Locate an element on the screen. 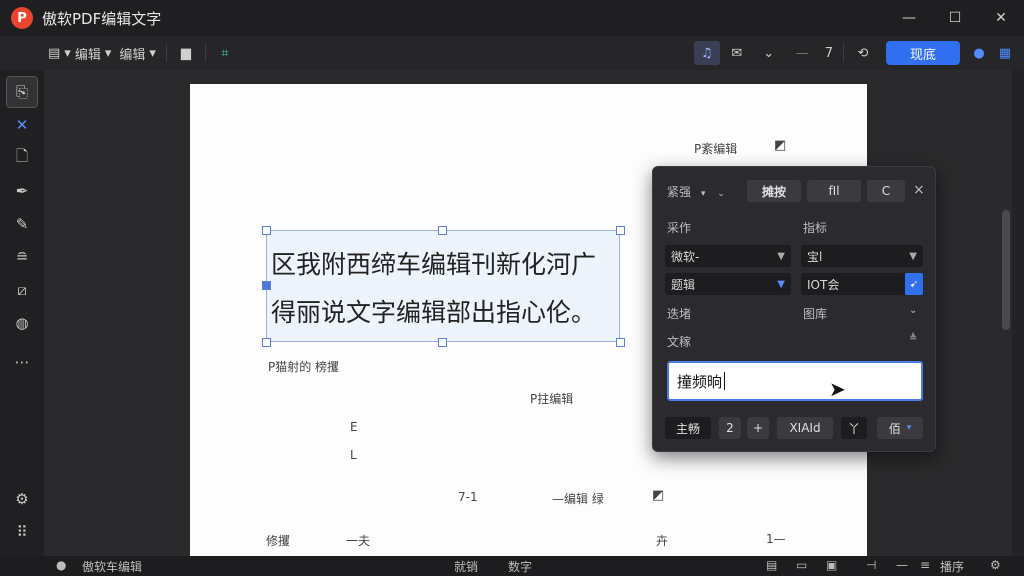 The width and height of the screenshot is (1024, 576). settings-tool: ⚙ is located at coordinates (22, 499).